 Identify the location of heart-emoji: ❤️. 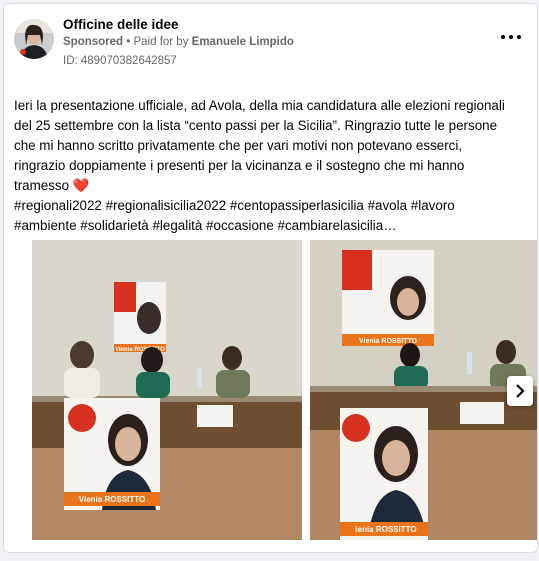
(81, 185).